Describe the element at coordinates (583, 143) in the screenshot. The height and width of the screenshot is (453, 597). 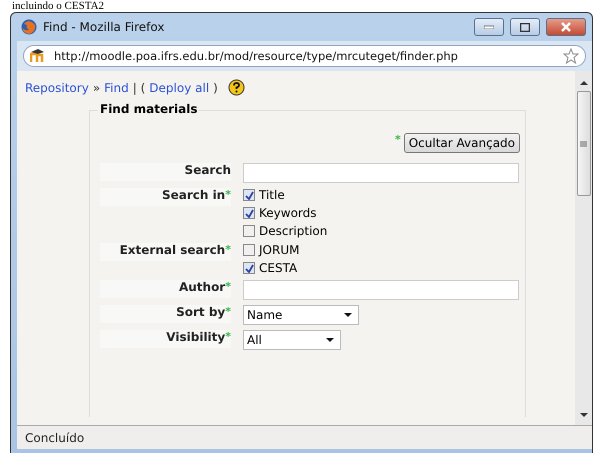
I see `scroll-thumb` at that location.